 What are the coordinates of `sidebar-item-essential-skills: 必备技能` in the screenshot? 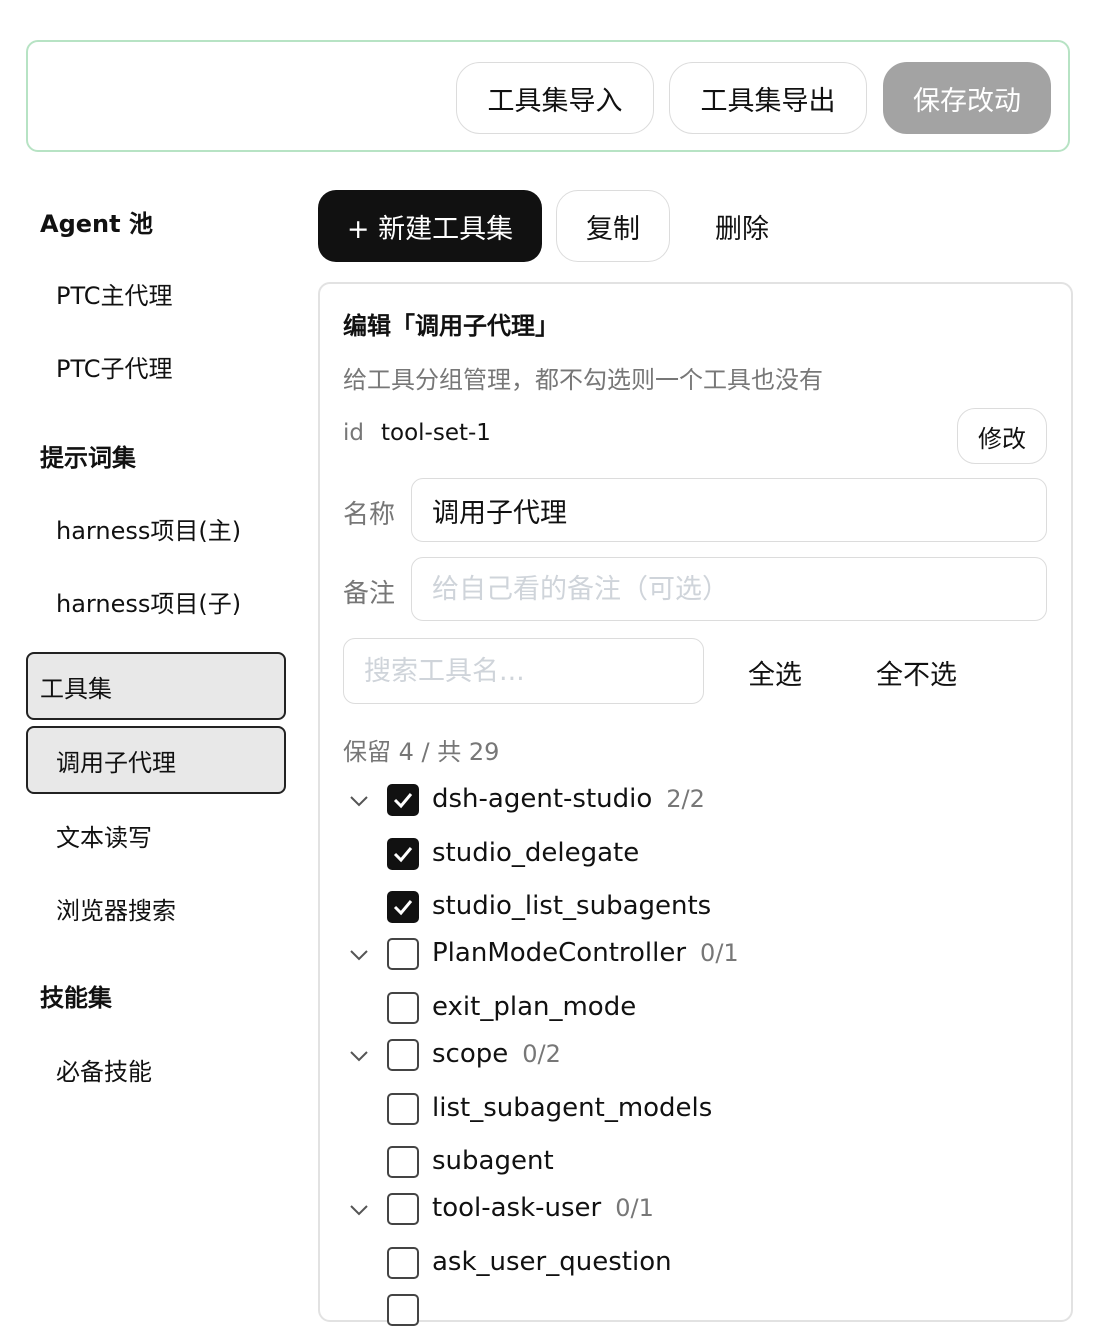 It's located at (104, 1069).